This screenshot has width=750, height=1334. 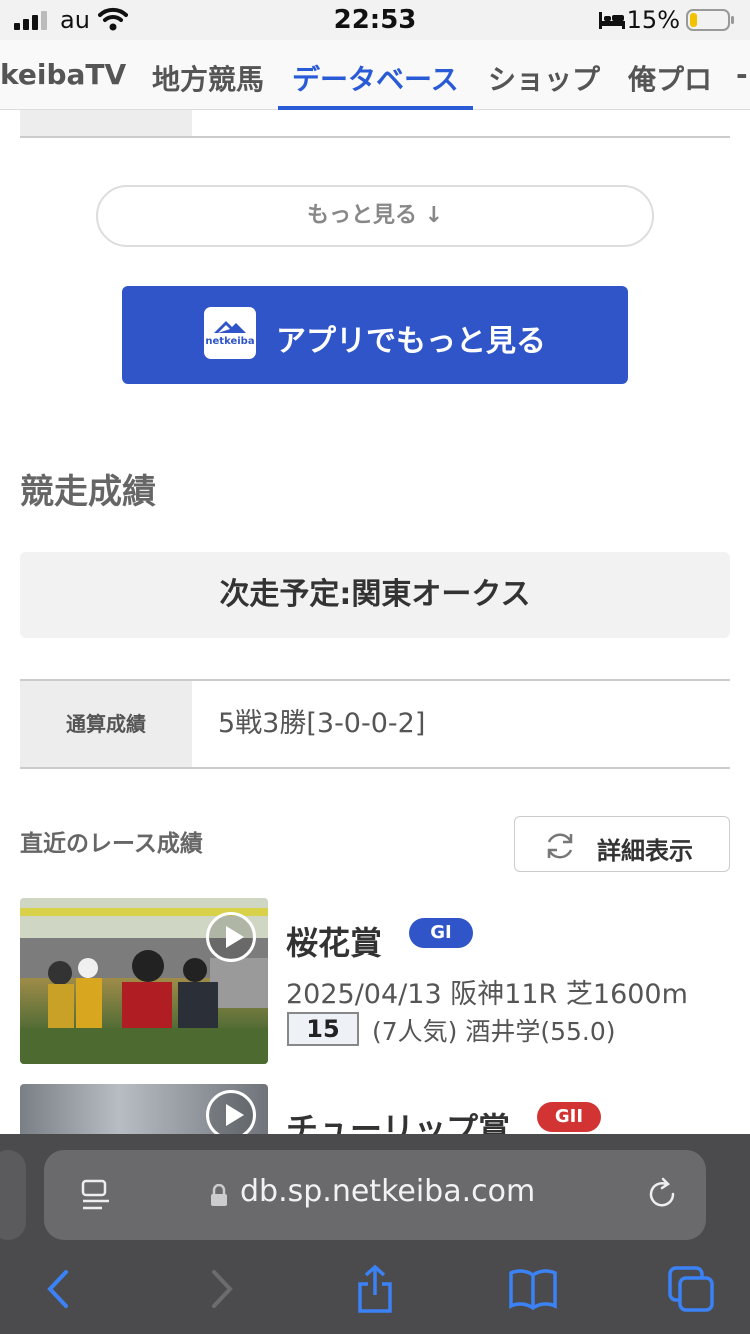 I want to click on tab-database: データベース, so click(x=375, y=78).